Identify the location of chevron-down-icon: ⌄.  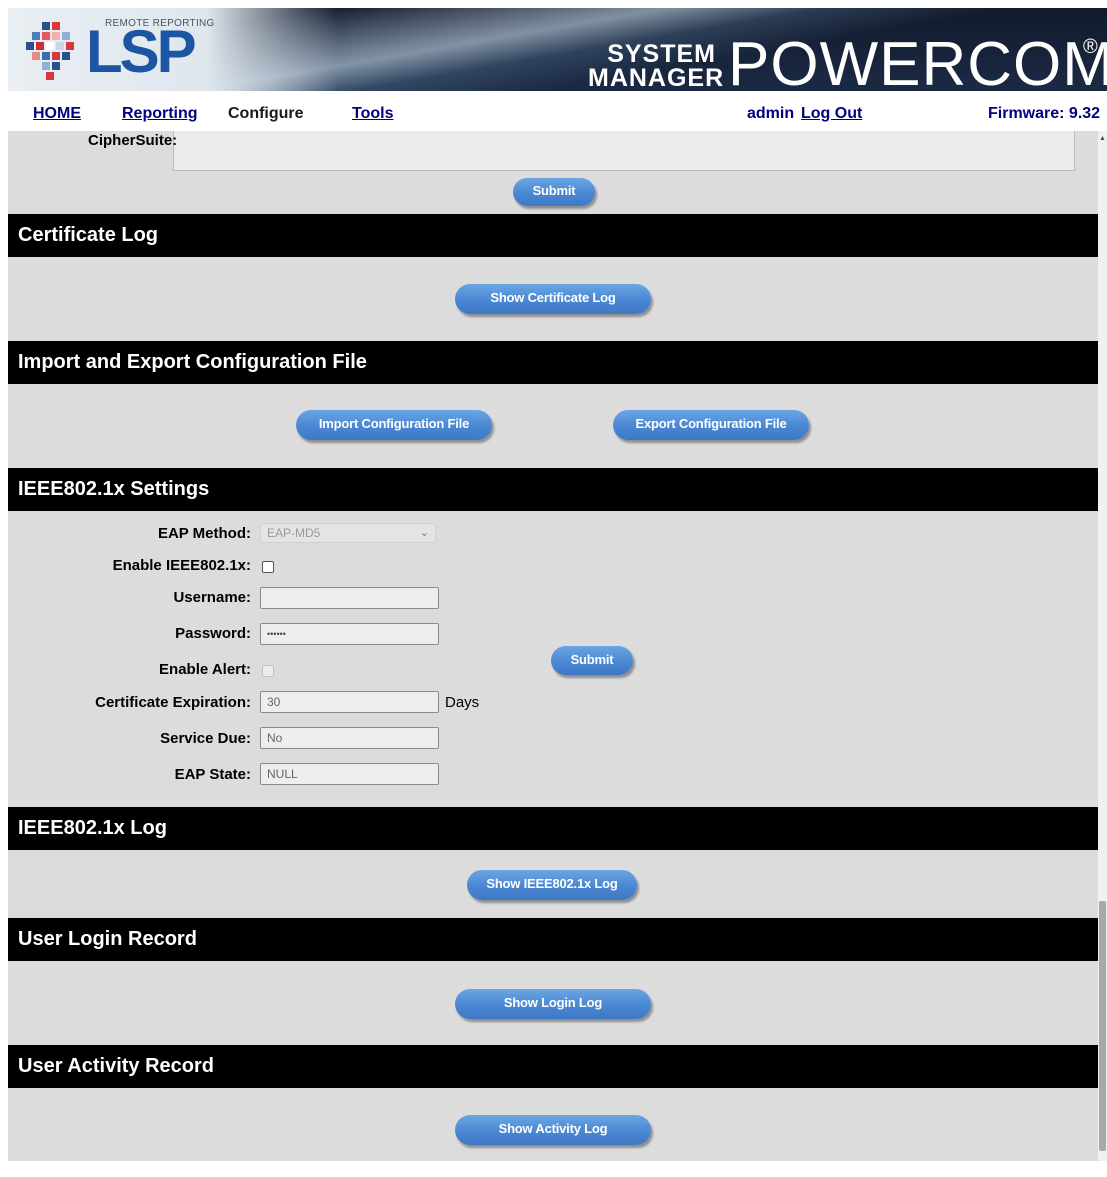
(424, 533).